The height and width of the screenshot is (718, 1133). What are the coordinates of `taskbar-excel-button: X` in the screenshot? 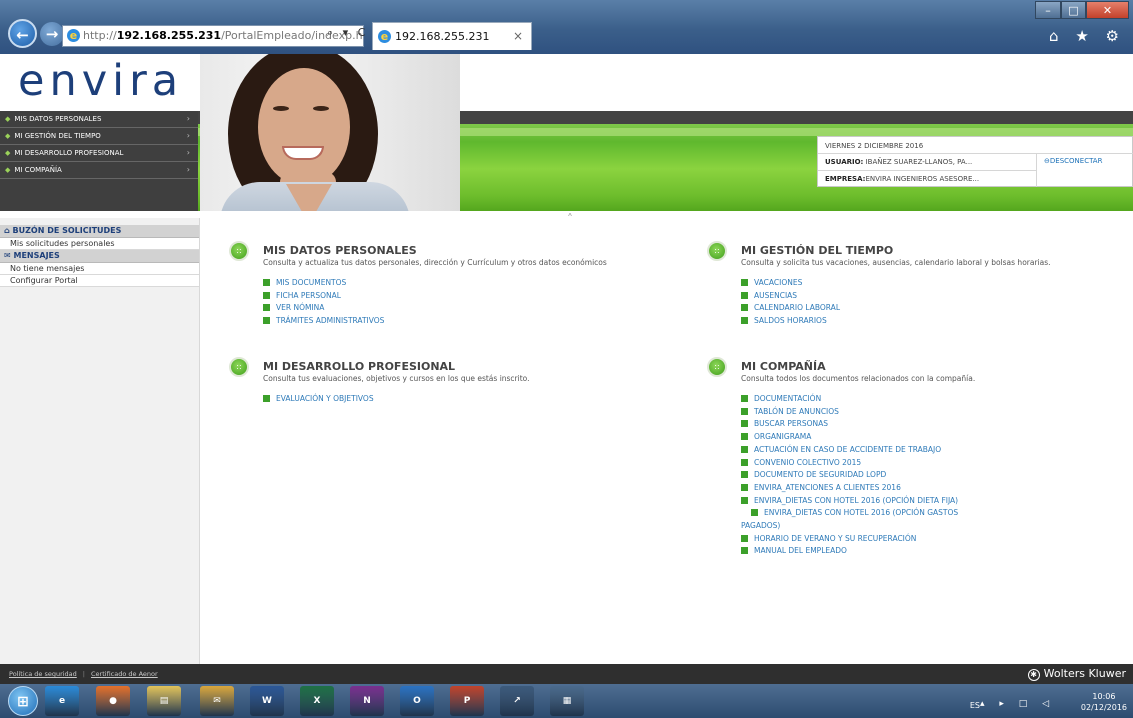 It's located at (317, 701).